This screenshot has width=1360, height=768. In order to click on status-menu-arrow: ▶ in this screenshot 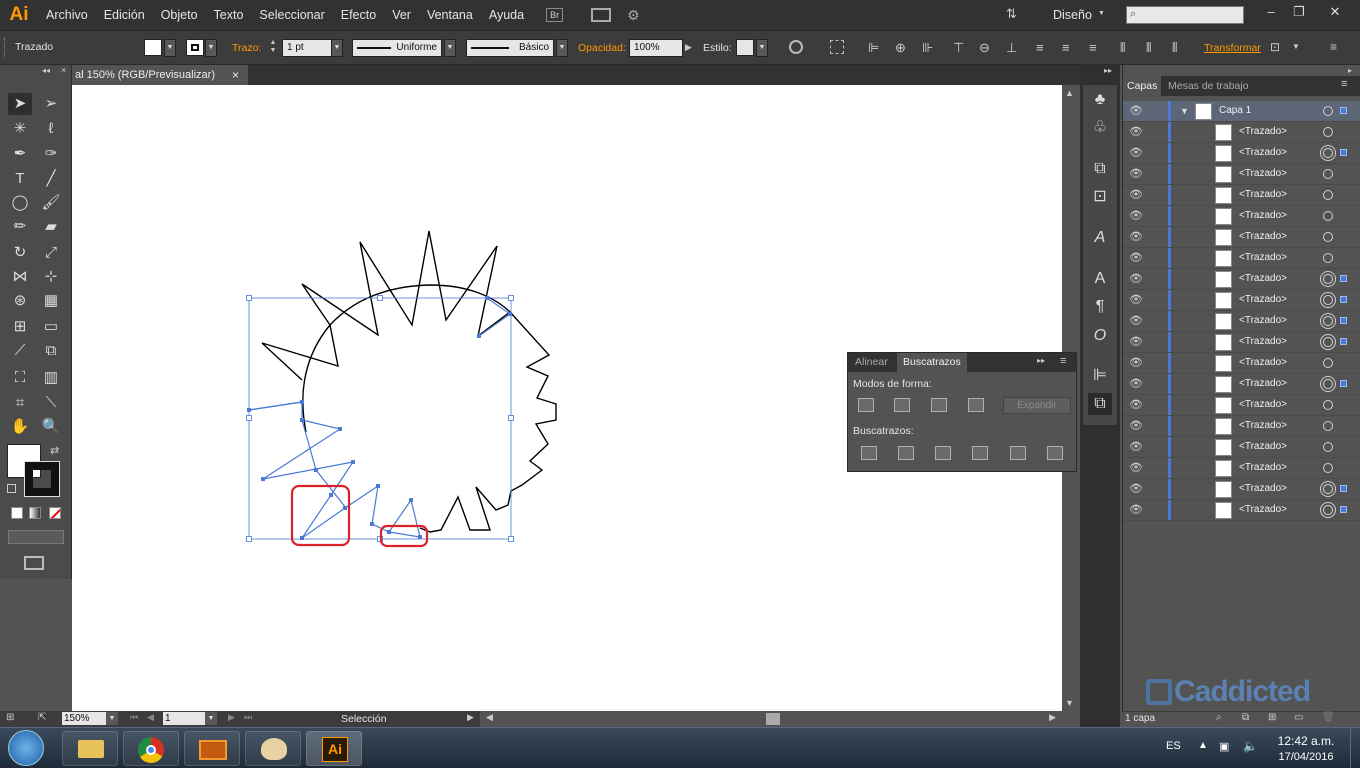, I will do `click(470, 717)`.